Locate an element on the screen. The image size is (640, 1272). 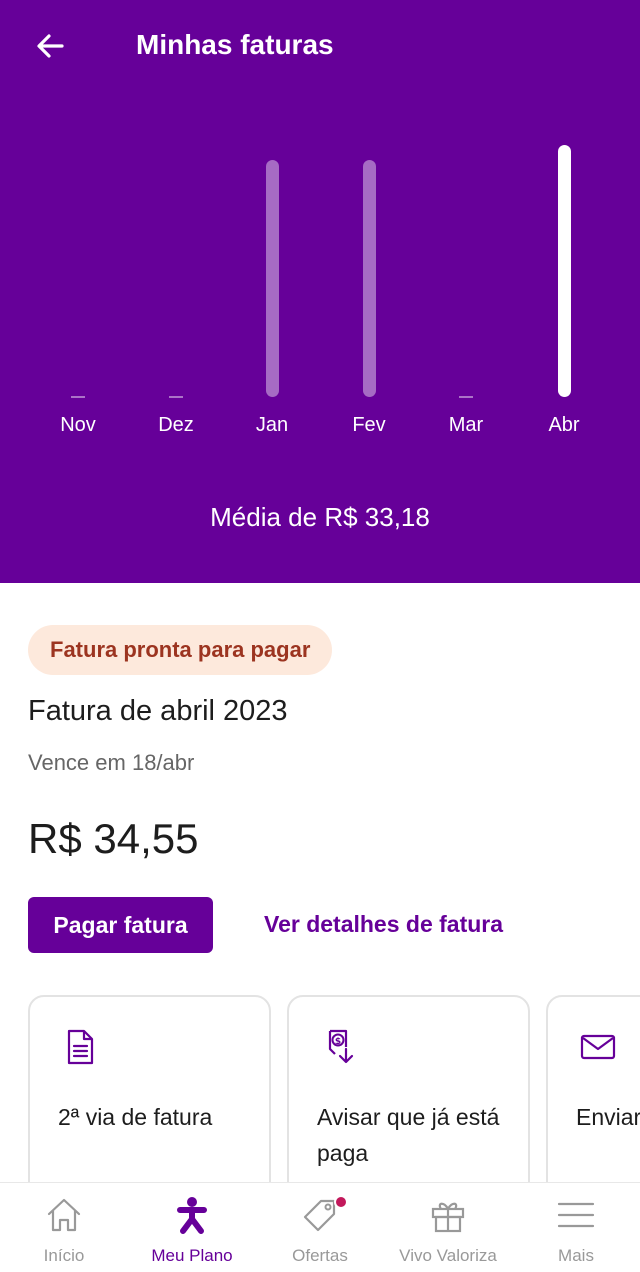
back-button is located at coordinates (50, 46).